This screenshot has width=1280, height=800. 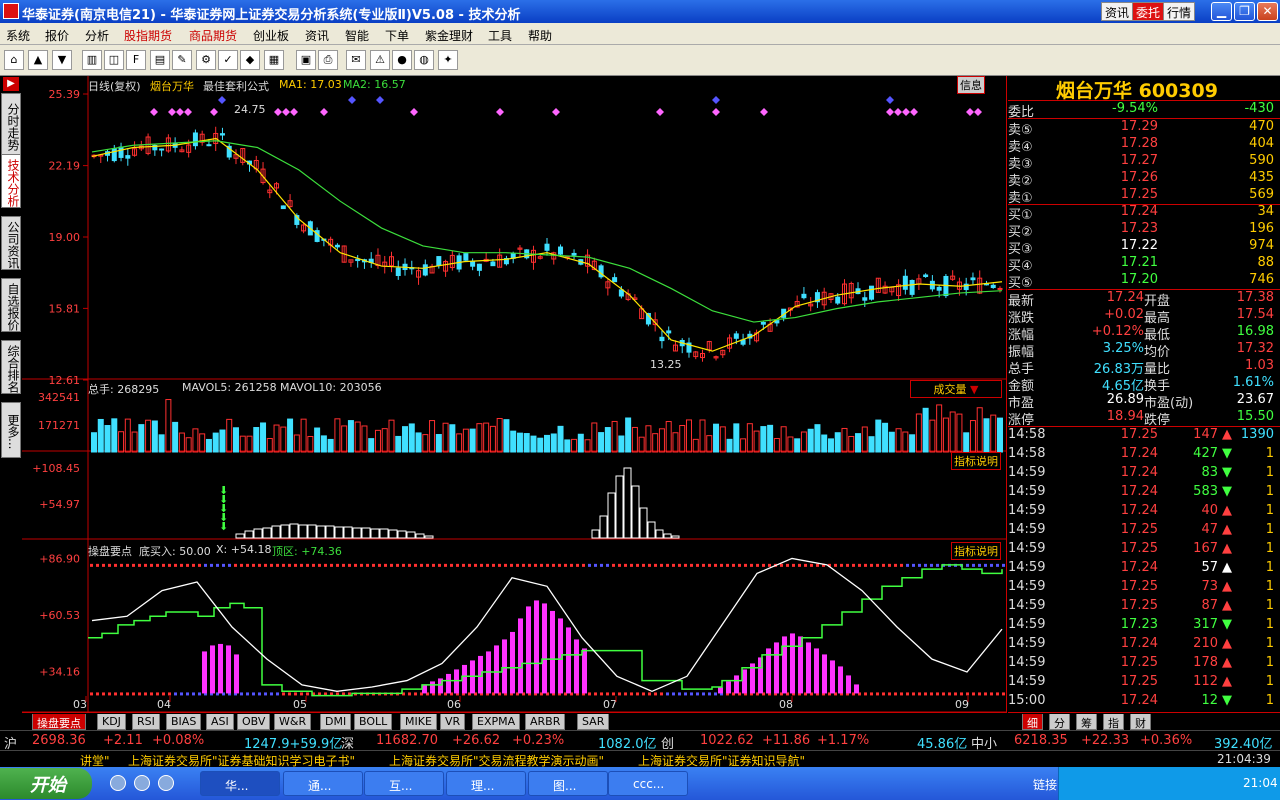 What do you see at coordinates (336, 722) in the screenshot?
I see `indicator-tab: DMI` at bounding box center [336, 722].